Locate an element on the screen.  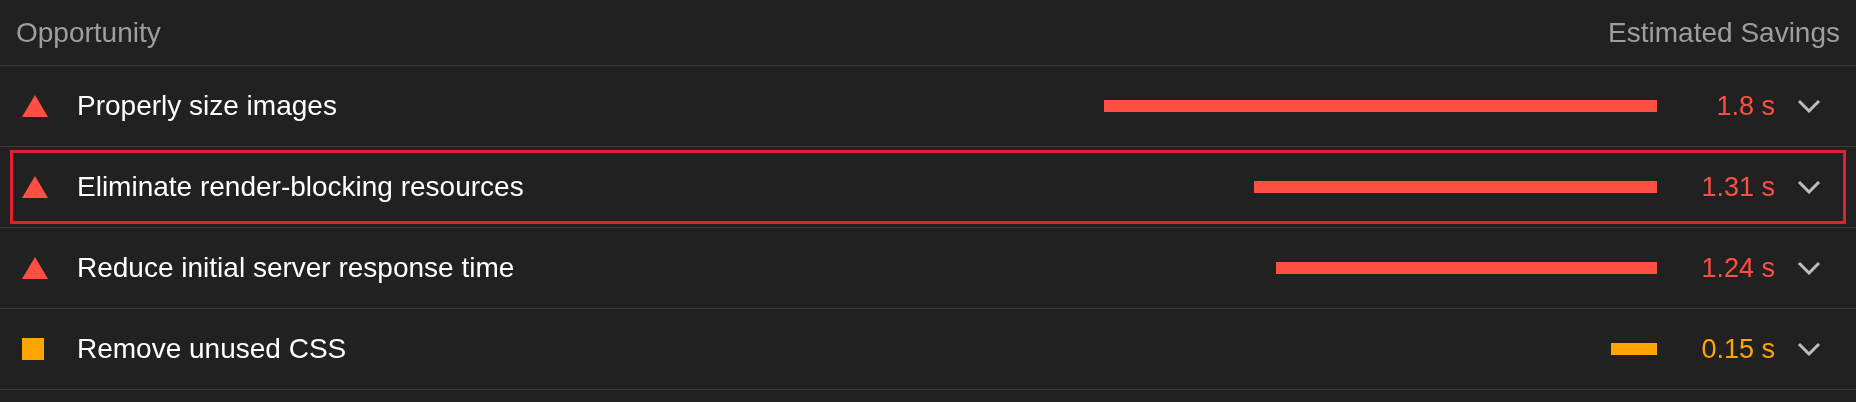
column-heading: Opportunity is located at coordinates (88, 32).